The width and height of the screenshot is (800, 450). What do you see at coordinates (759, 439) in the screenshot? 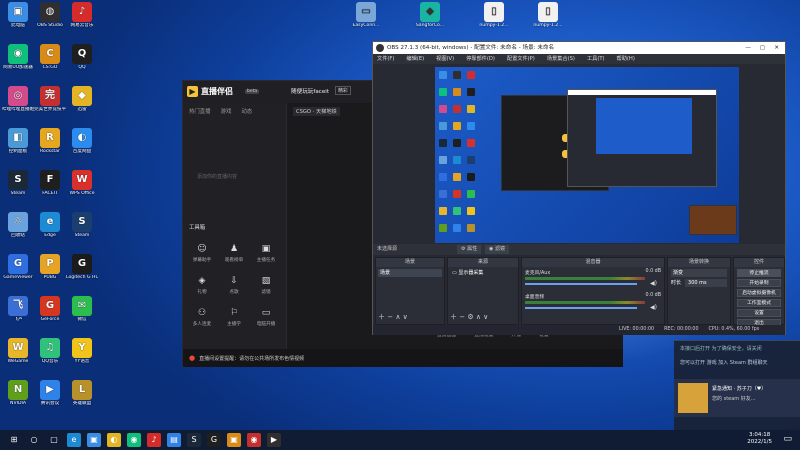
I see `taskbar-clock: 3:04:18 2022/1/5` at bounding box center [759, 439].